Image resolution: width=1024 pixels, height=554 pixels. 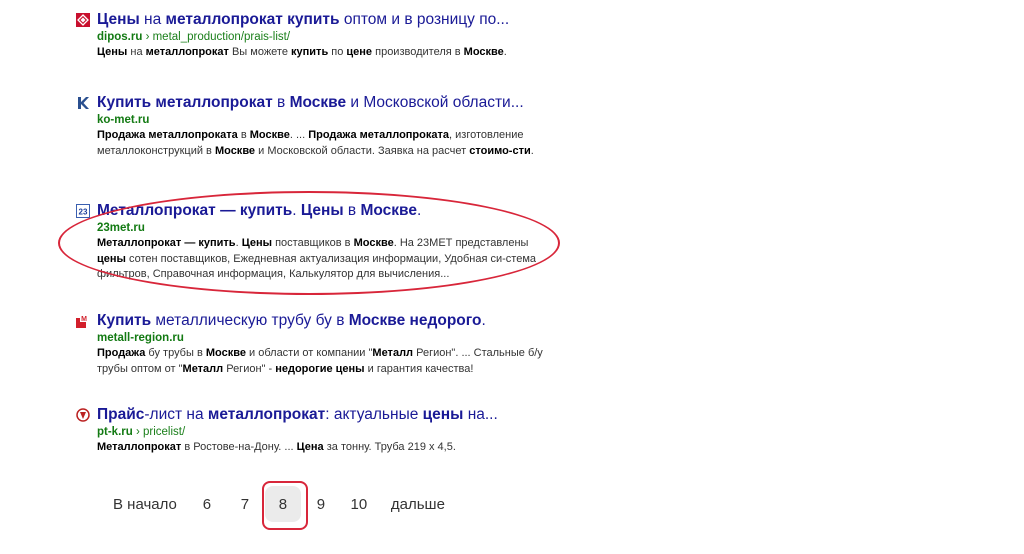 I want to click on pagination-next-link: дальше, so click(x=417, y=504).